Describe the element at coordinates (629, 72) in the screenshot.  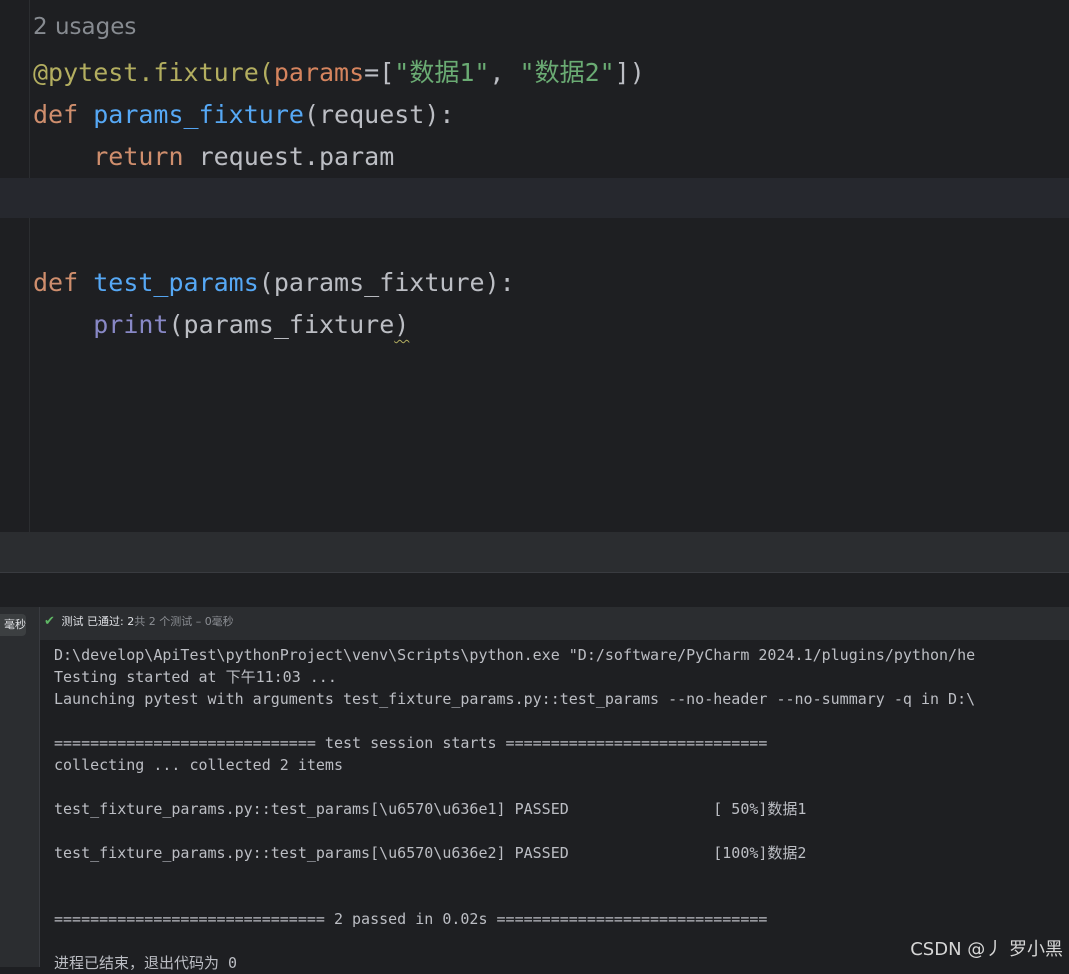
I see `close-token: ])` at that location.